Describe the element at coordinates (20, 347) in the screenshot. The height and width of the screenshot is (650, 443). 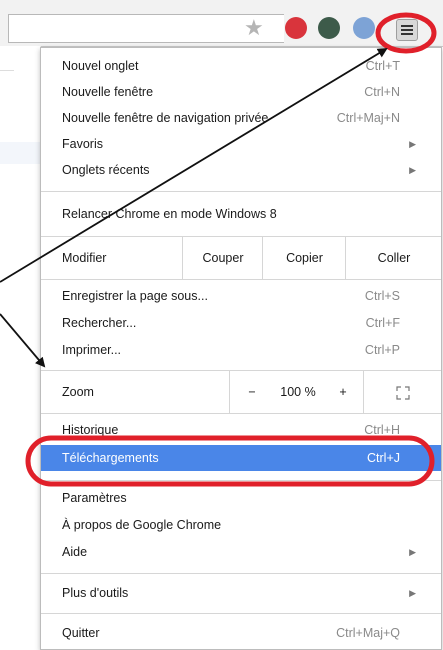
I see `page-background` at that location.